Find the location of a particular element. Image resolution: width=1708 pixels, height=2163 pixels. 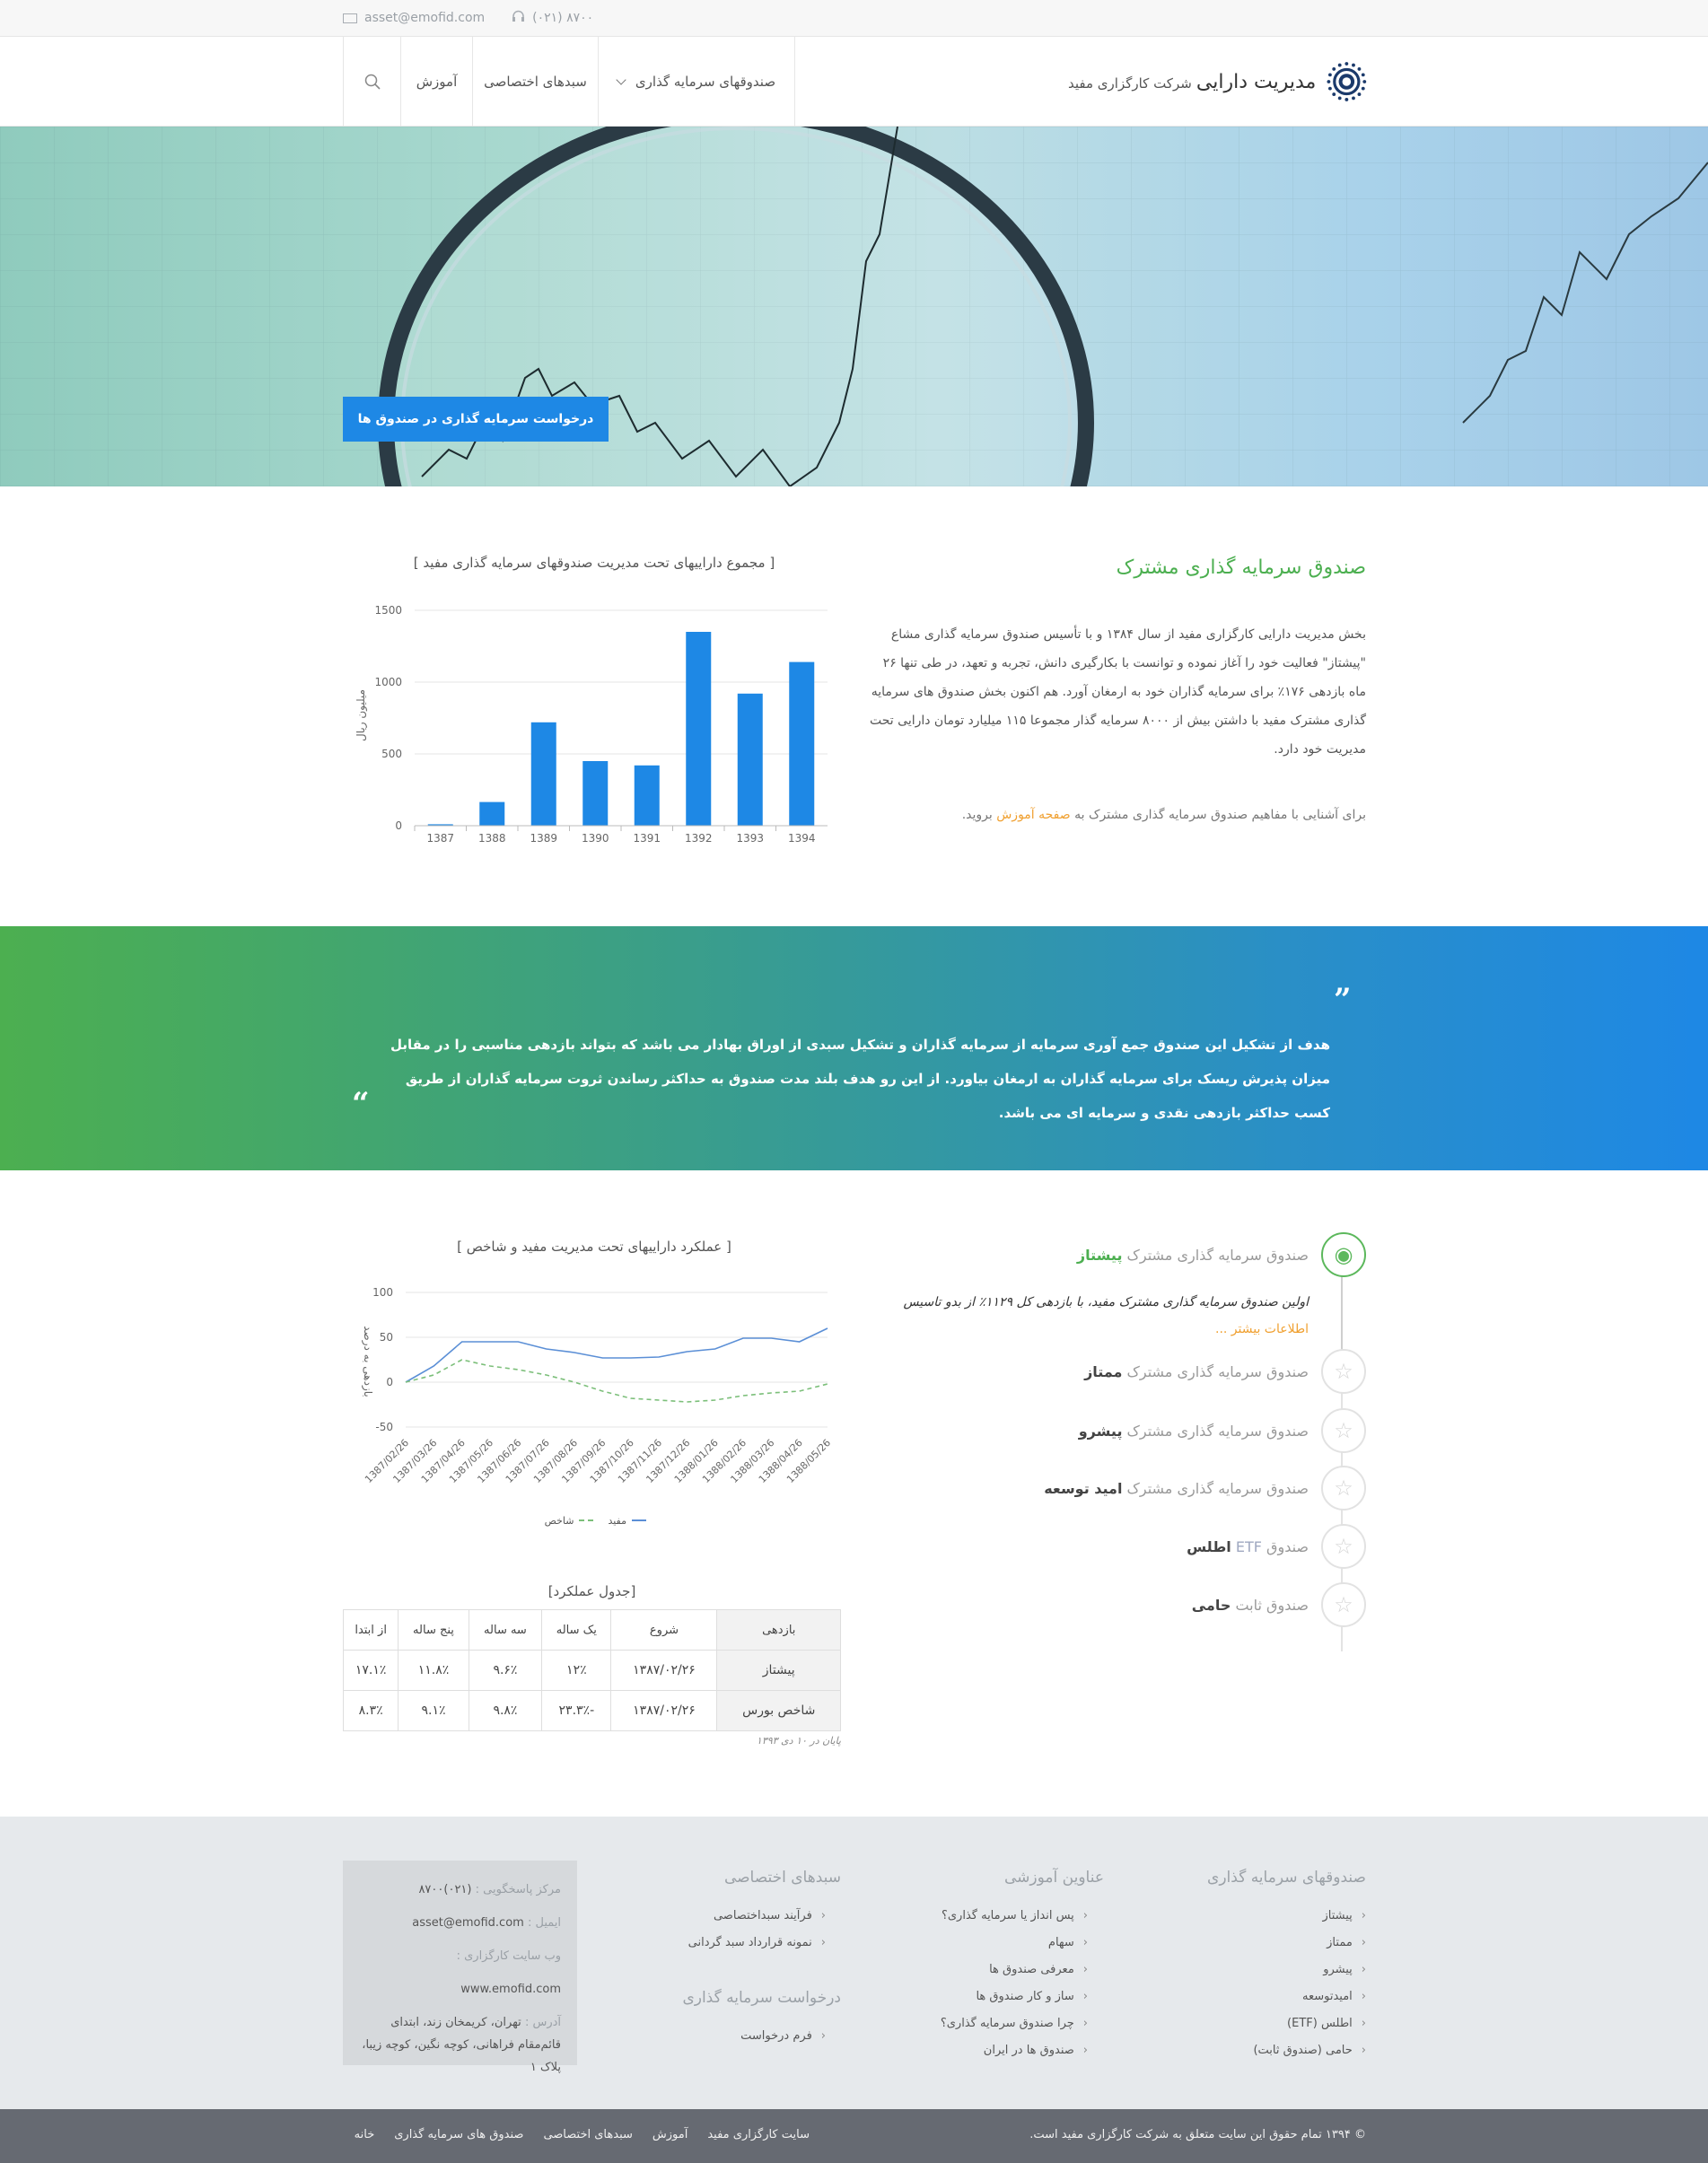

bottom-link: صندوق های سرمایه گذاری is located at coordinates (459, 2134).